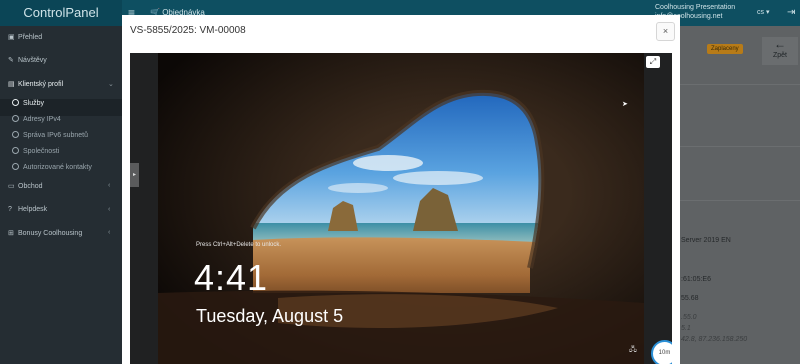 This screenshot has width=800, height=364. Describe the element at coordinates (42, 119) in the screenshot. I see `sidebar-subitem-label: Adresy IPv4` at that location.